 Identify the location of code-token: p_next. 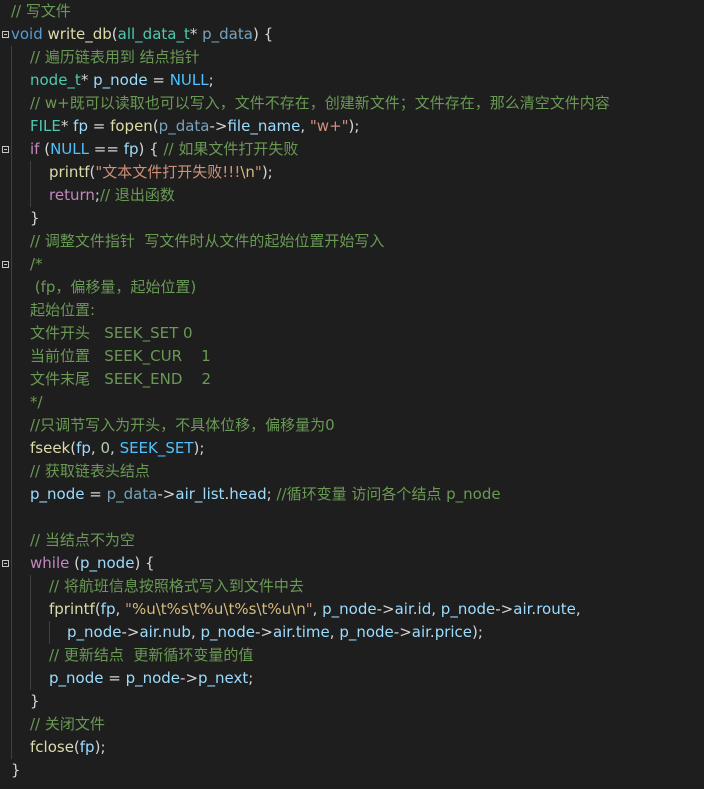
(223, 678).